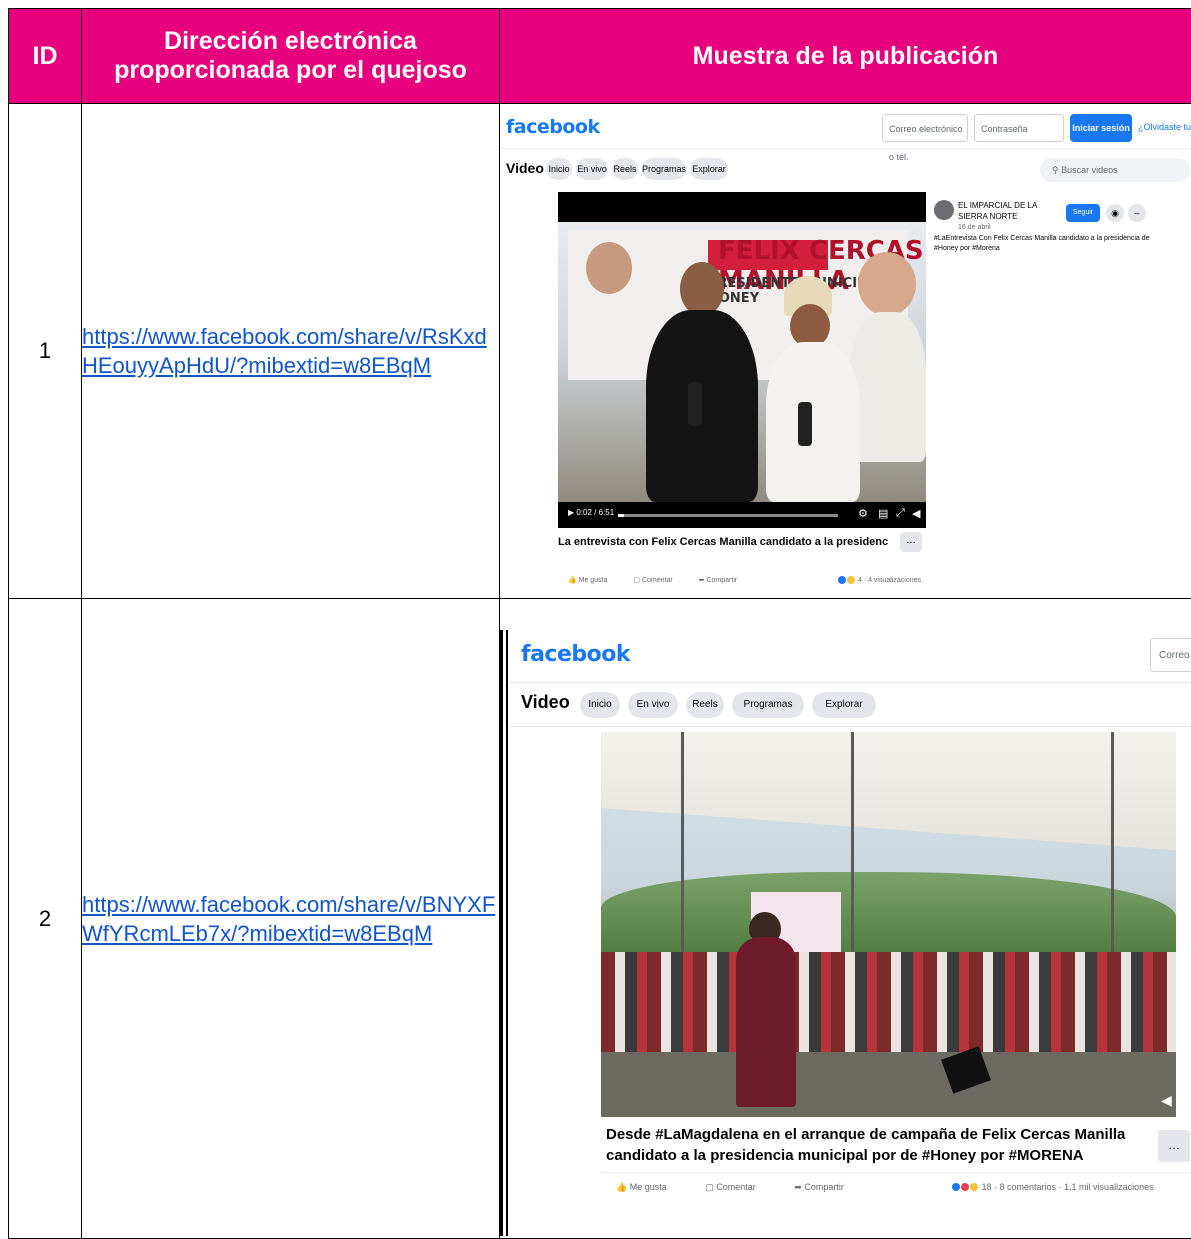 The image size is (1191, 1239). I want to click on login-button: Iniciar sesión, so click(1101, 128).